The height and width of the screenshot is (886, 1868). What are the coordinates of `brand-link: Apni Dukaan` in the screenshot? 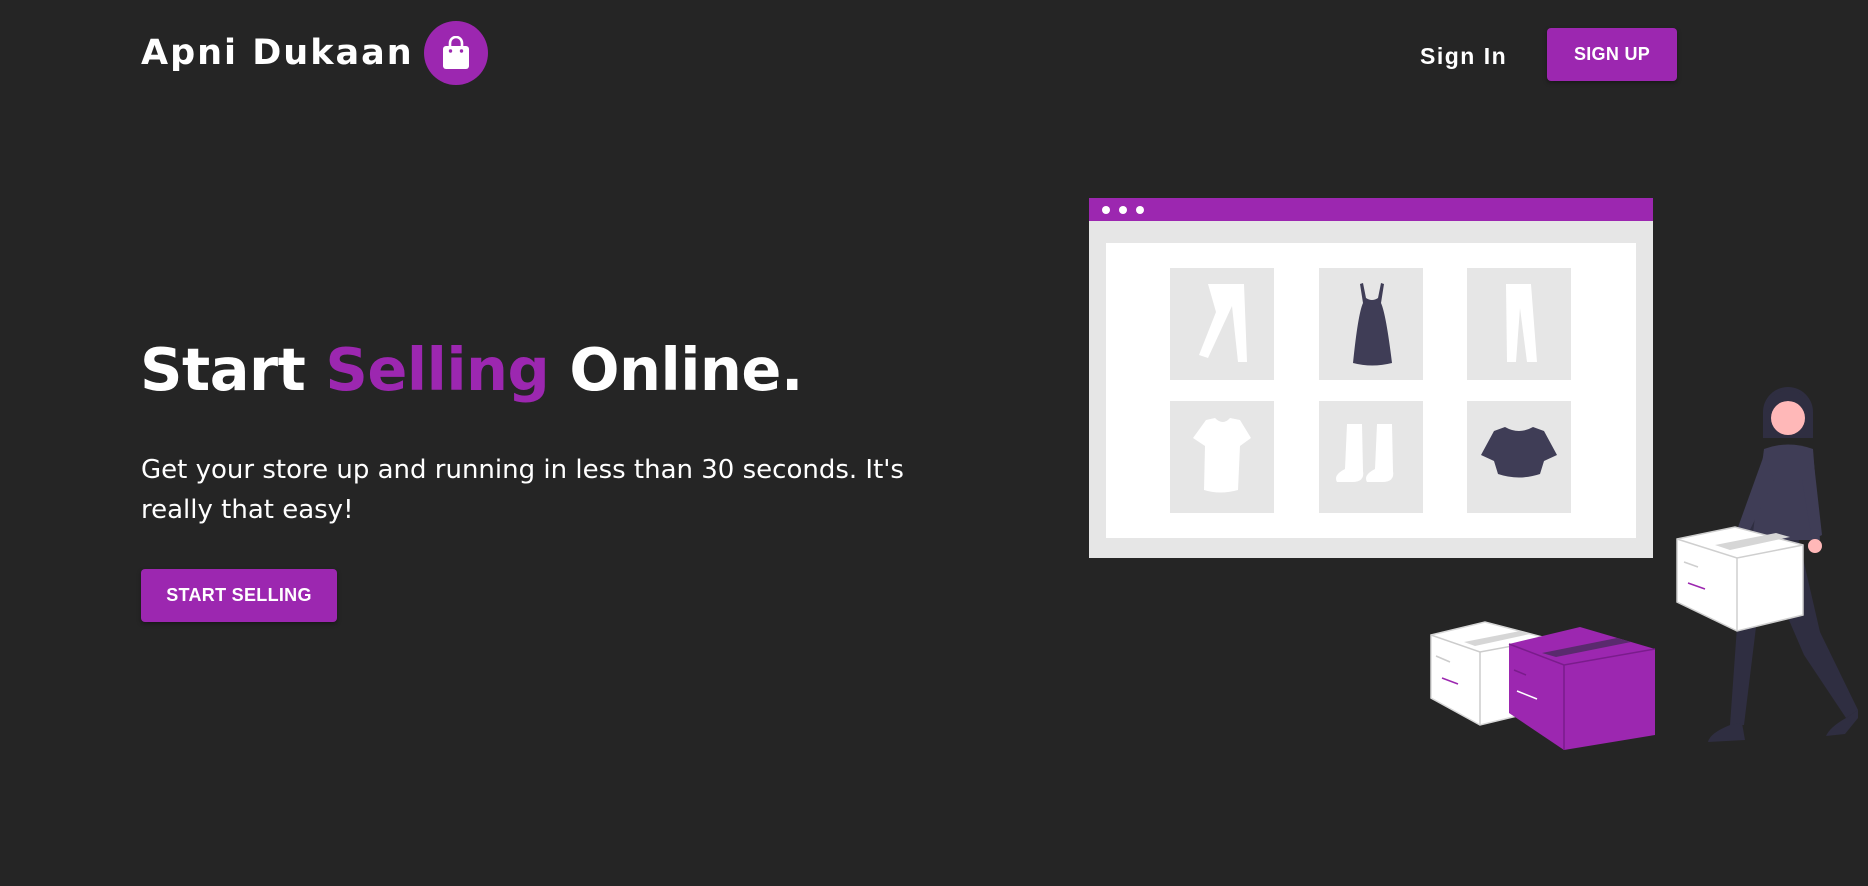 It's located at (314, 53).